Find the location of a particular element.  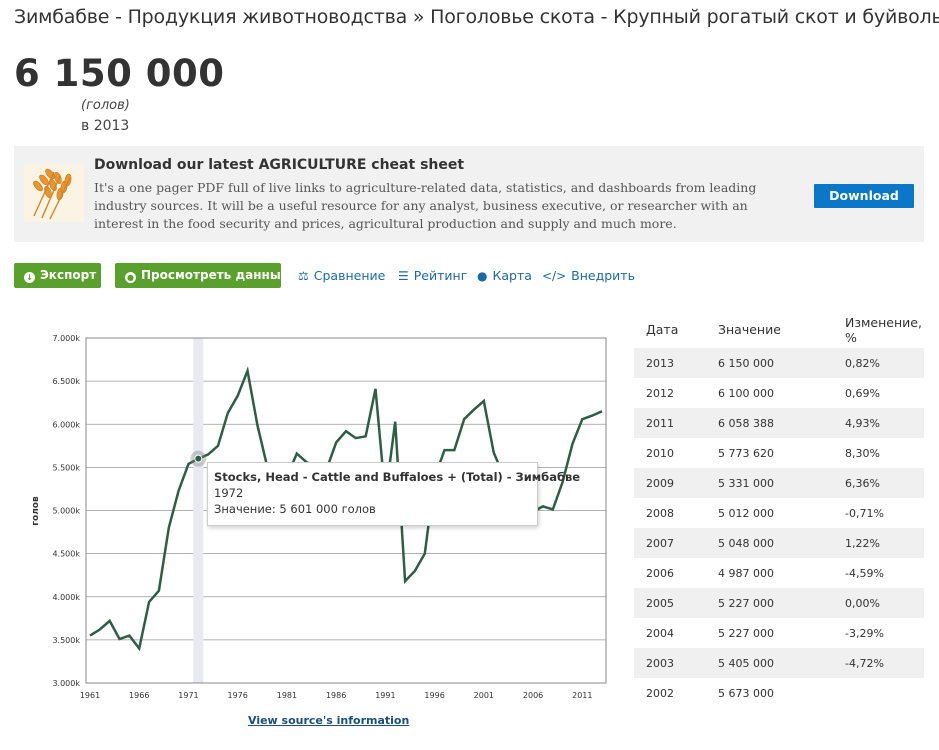

compare-link: ⚖ Сравнение is located at coordinates (341, 275).